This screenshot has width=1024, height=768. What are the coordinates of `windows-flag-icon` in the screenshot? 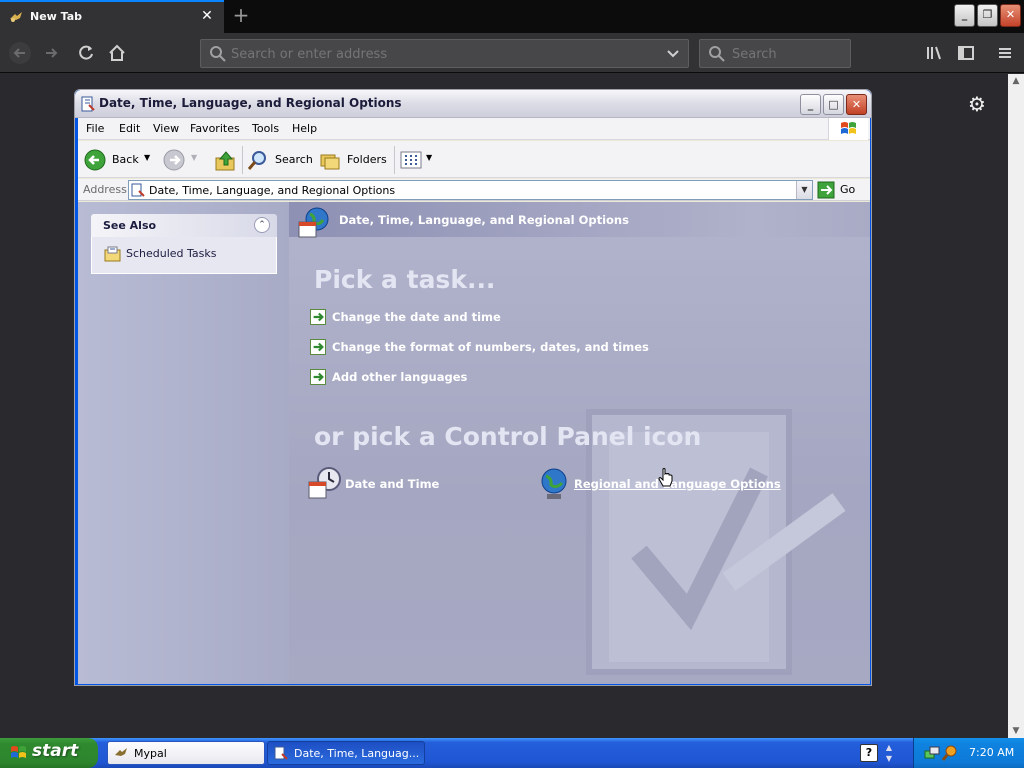 It's located at (18, 752).